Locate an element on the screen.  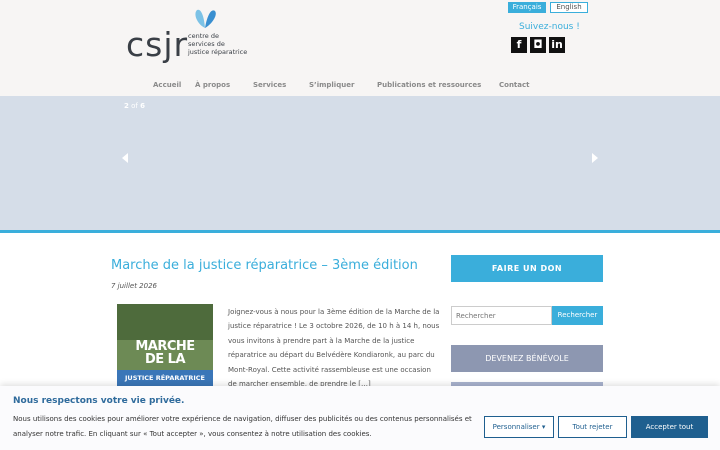
logo-tagline-line: centre de is located at coordinates (203, 36).